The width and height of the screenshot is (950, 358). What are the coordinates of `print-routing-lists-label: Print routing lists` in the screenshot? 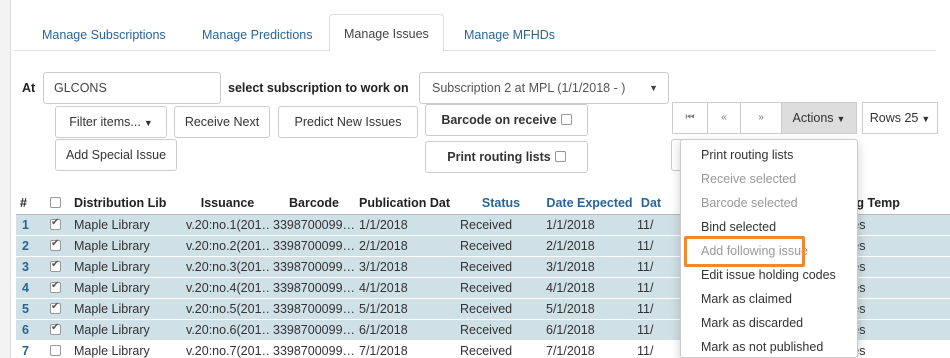 It's located at (499, 157).